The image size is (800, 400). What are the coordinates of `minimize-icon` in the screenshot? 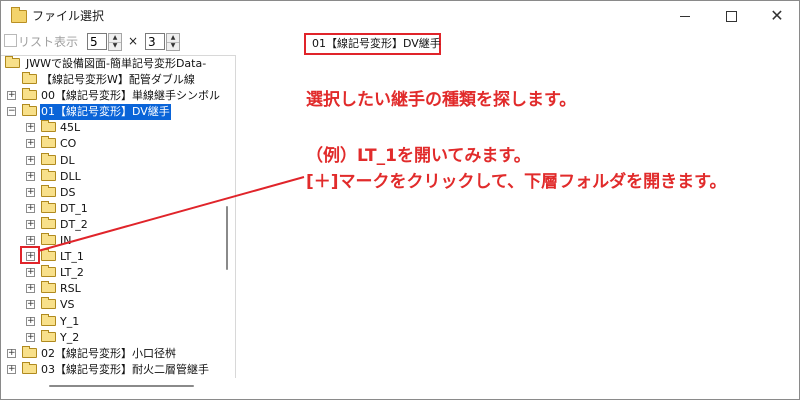 It's located at (685, 16).